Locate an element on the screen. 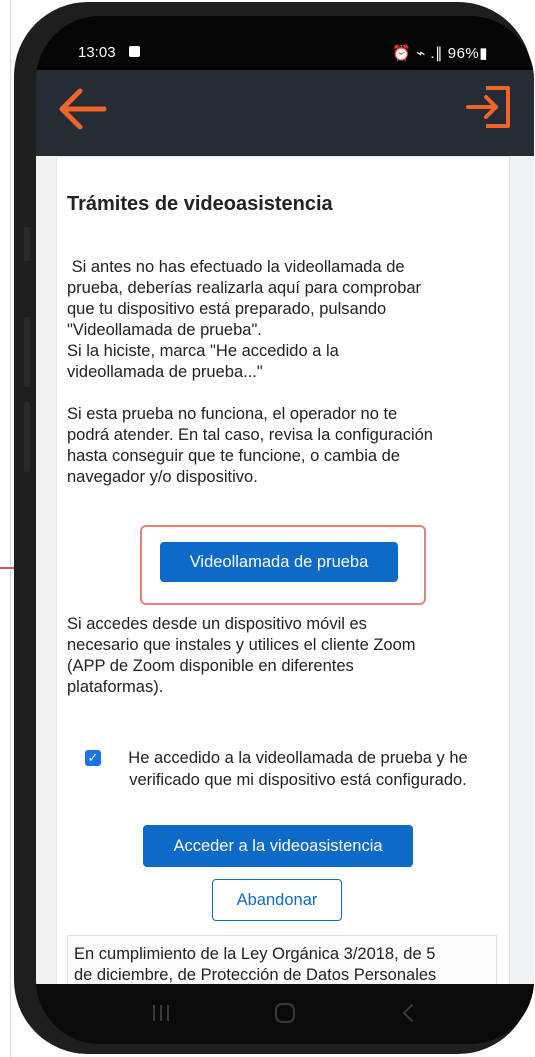  test-call-button: Videollamada de prueba is located at coordinates (279, 562).